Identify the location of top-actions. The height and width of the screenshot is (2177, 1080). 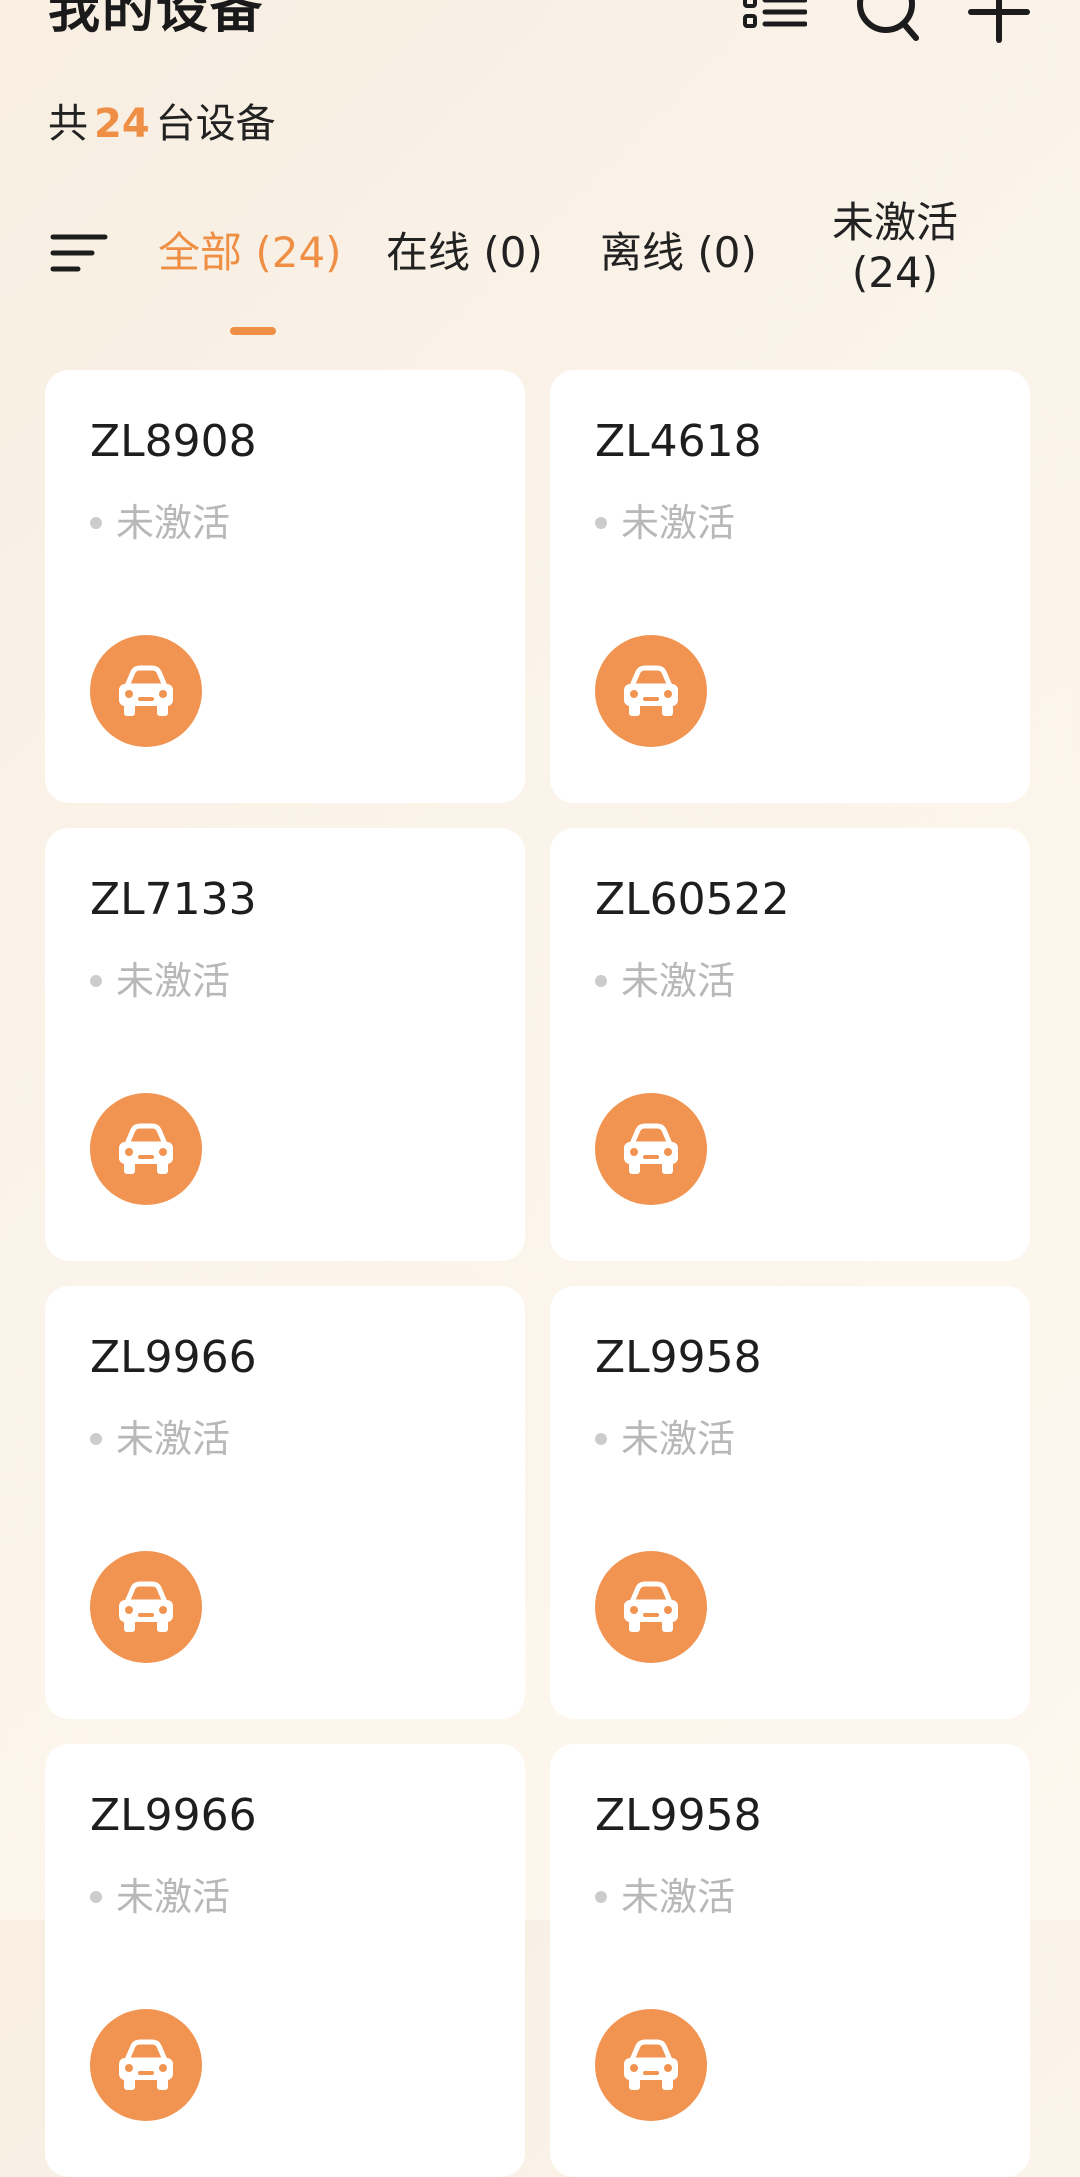
(887, 23).